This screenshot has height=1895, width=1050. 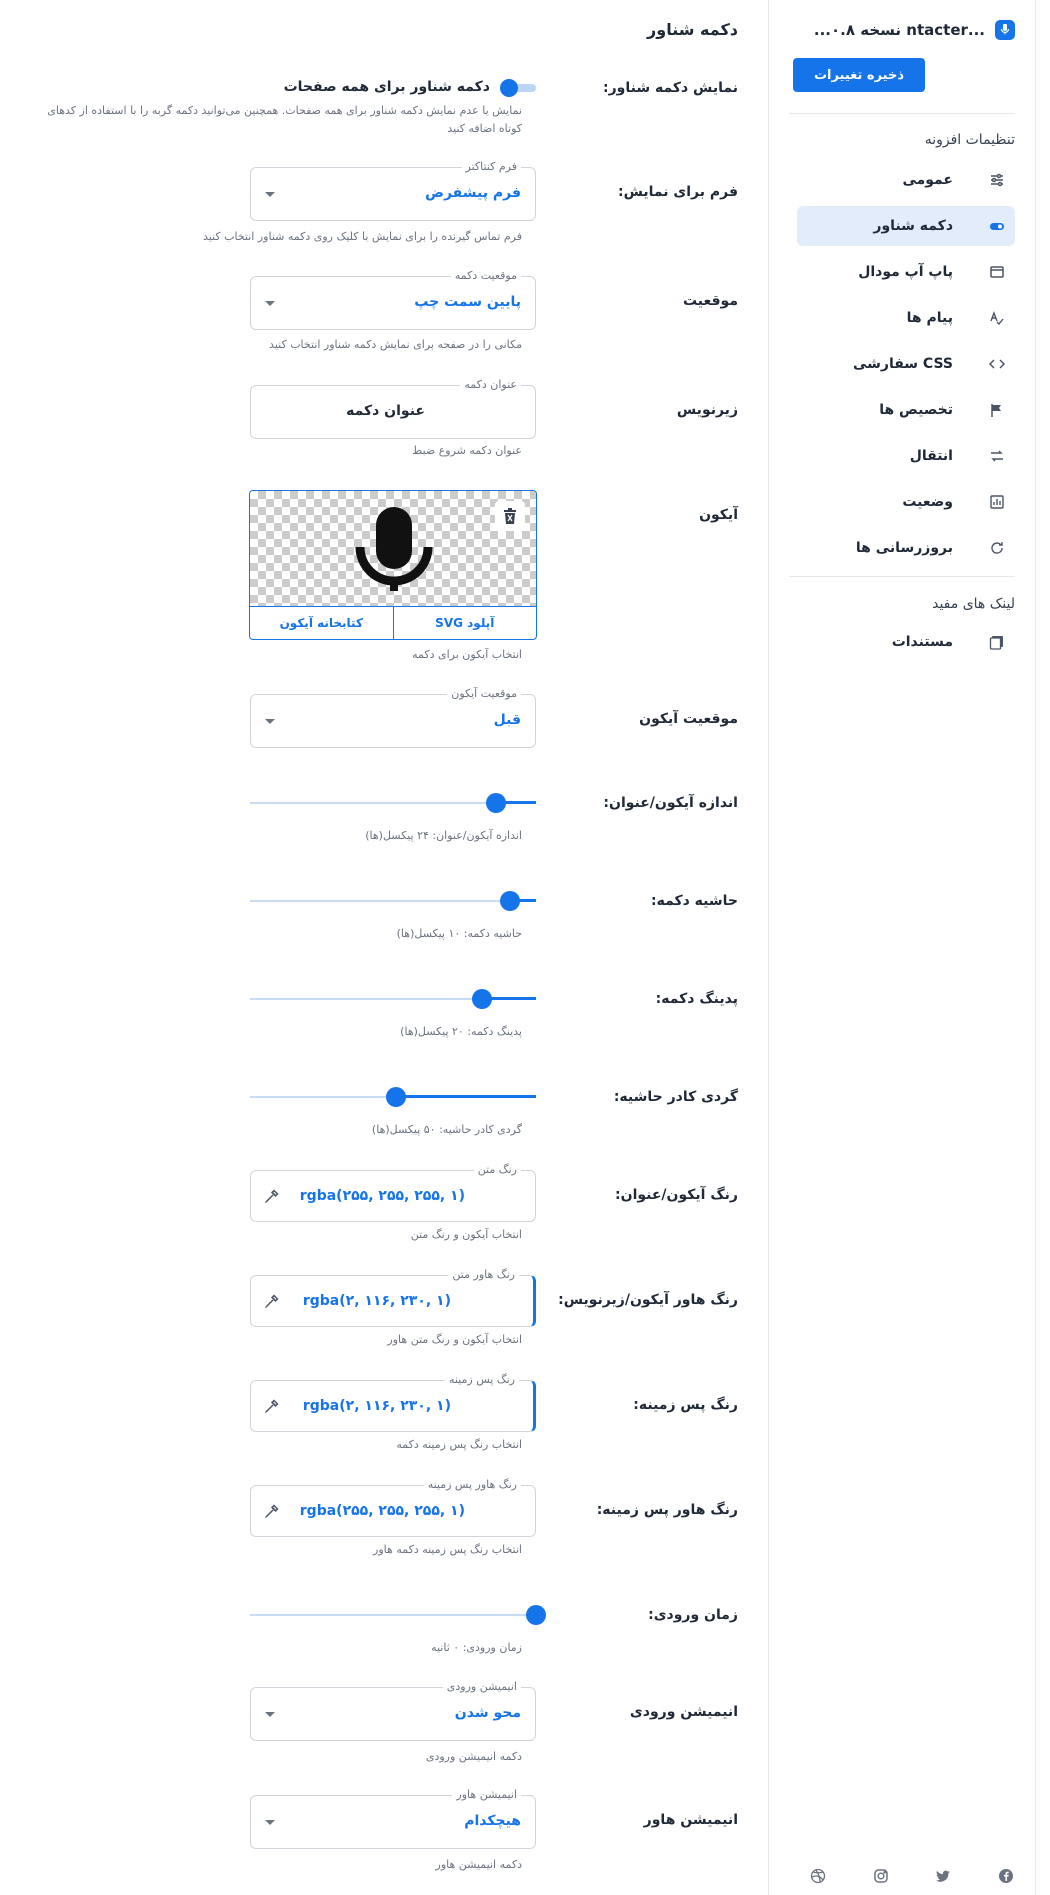 I want to click on nav-label: پاپ آپ مودال, so click(x=905, y=272).